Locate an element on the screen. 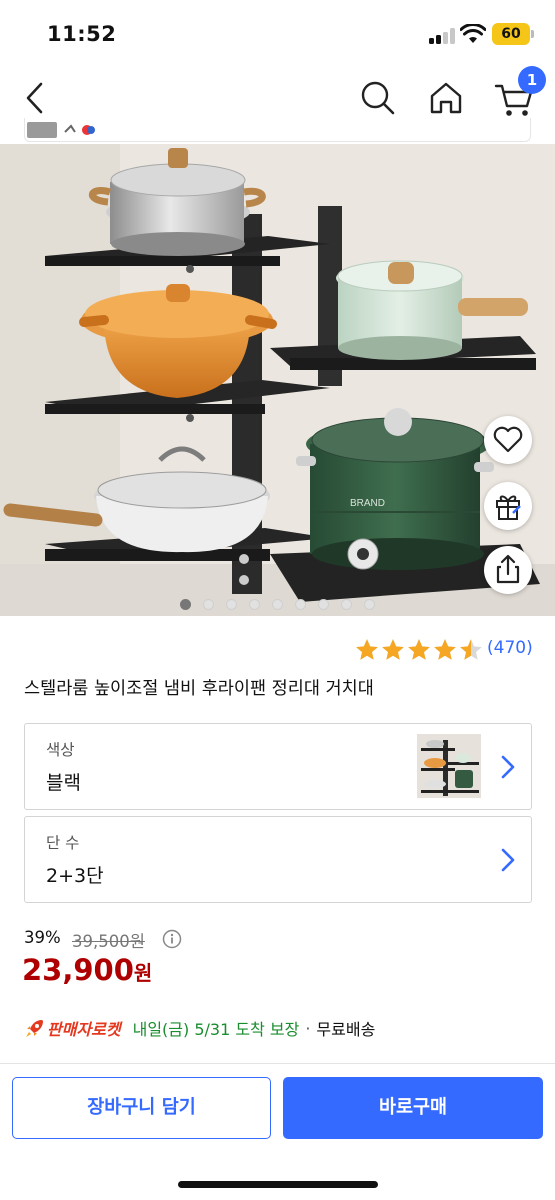 The height and width of the screenshot is (1200, 555). search-icon is located at coordinates (378, 98).